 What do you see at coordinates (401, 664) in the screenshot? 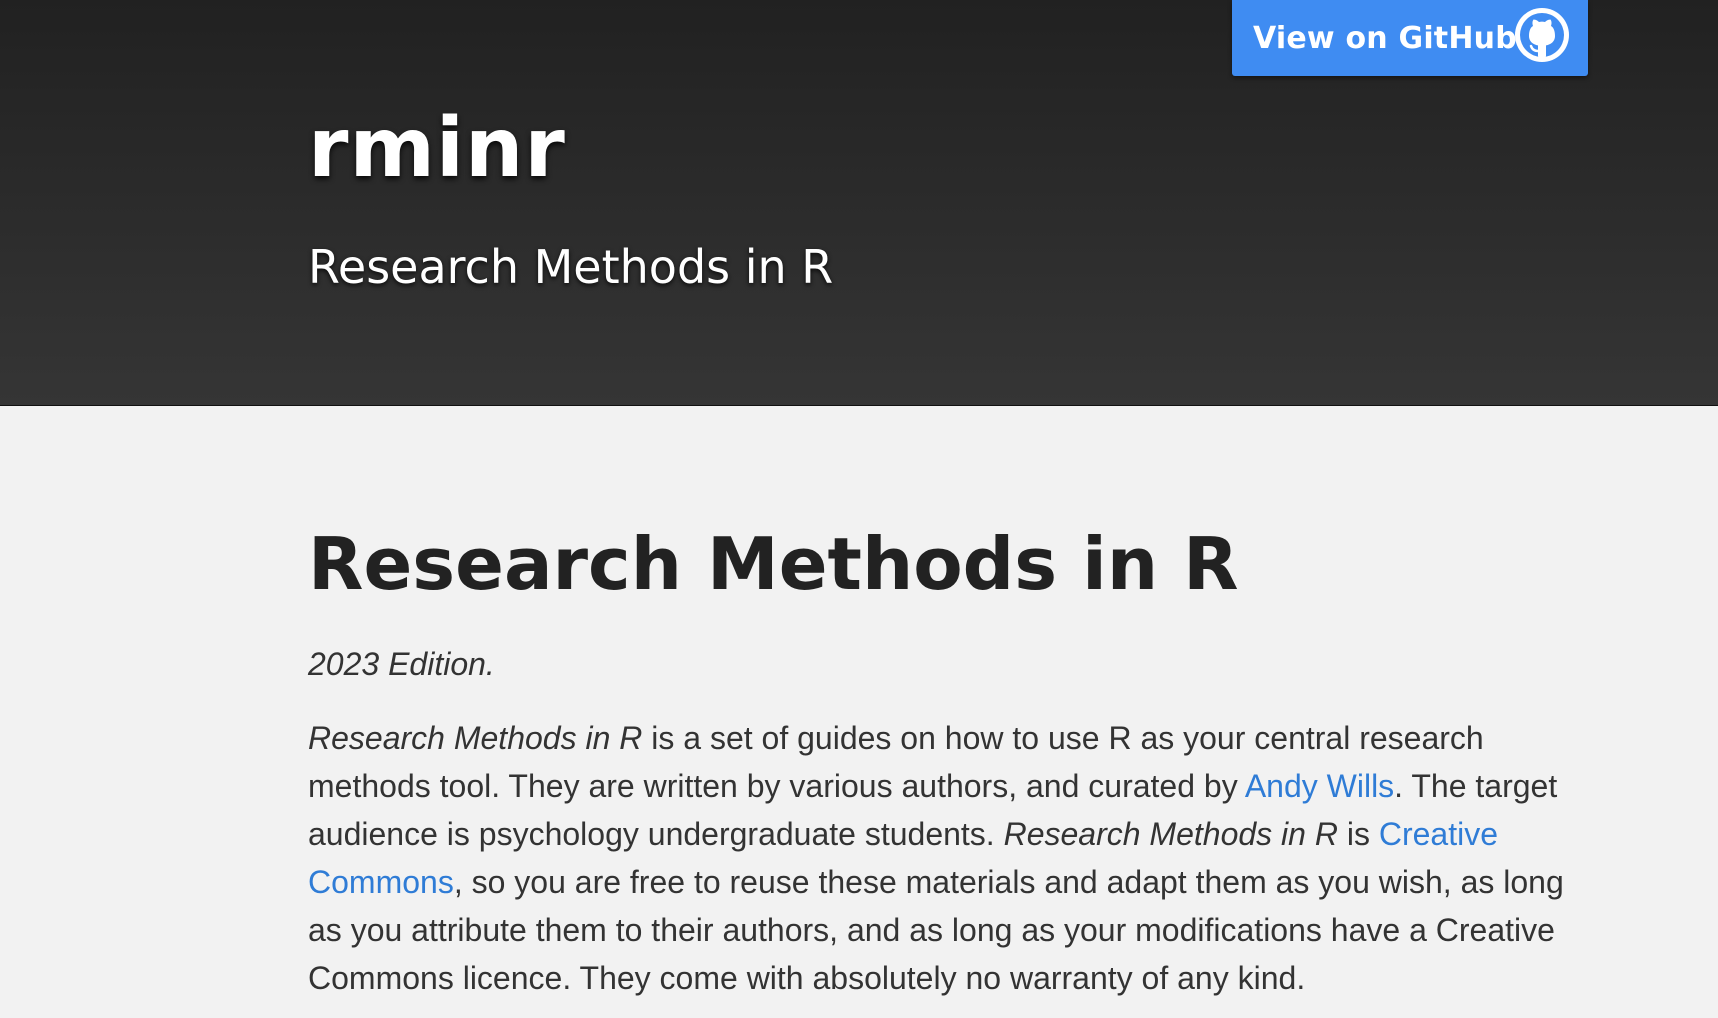
I see `edition-note: 2023 Edition.` at bounding box center [401, 664].